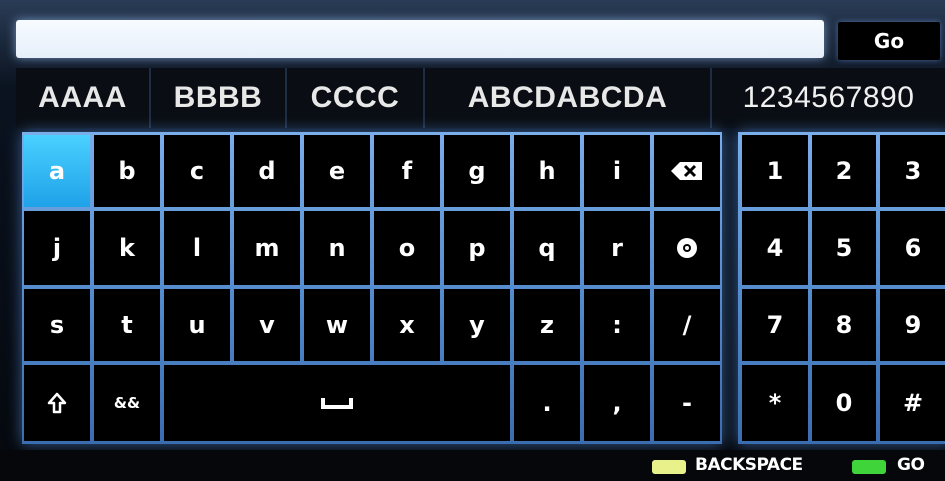 The width and height of the screenshot is (945, 481). Describe the element at coordinates (669, 467) in the screenshot. I see `yellow-button-swatch` at that location.